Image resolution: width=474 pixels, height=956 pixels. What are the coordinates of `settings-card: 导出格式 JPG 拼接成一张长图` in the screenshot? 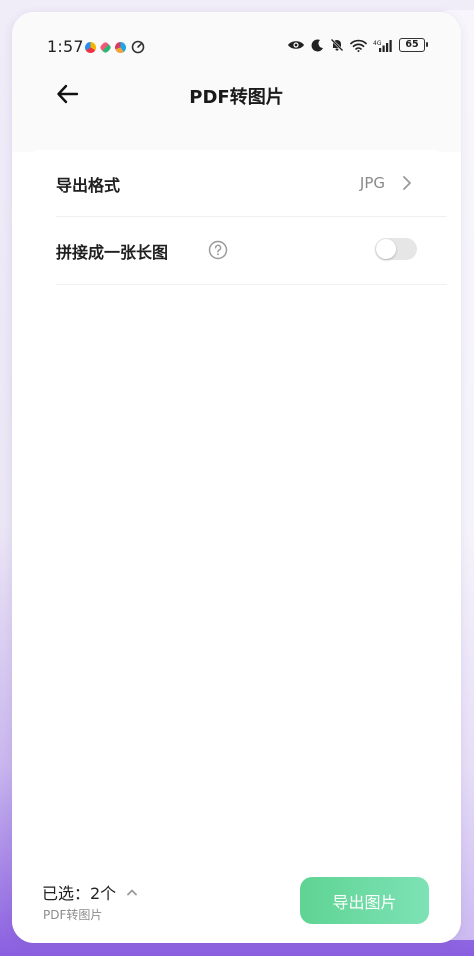 It's located at (236, 219).